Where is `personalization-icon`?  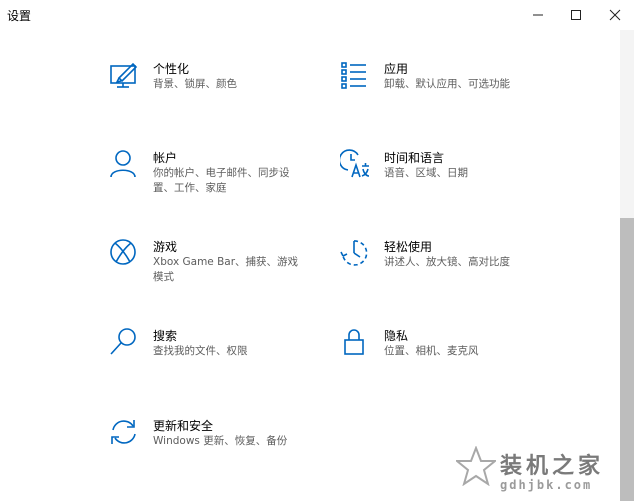
personalization-icon is located at coordinates (125, 76).